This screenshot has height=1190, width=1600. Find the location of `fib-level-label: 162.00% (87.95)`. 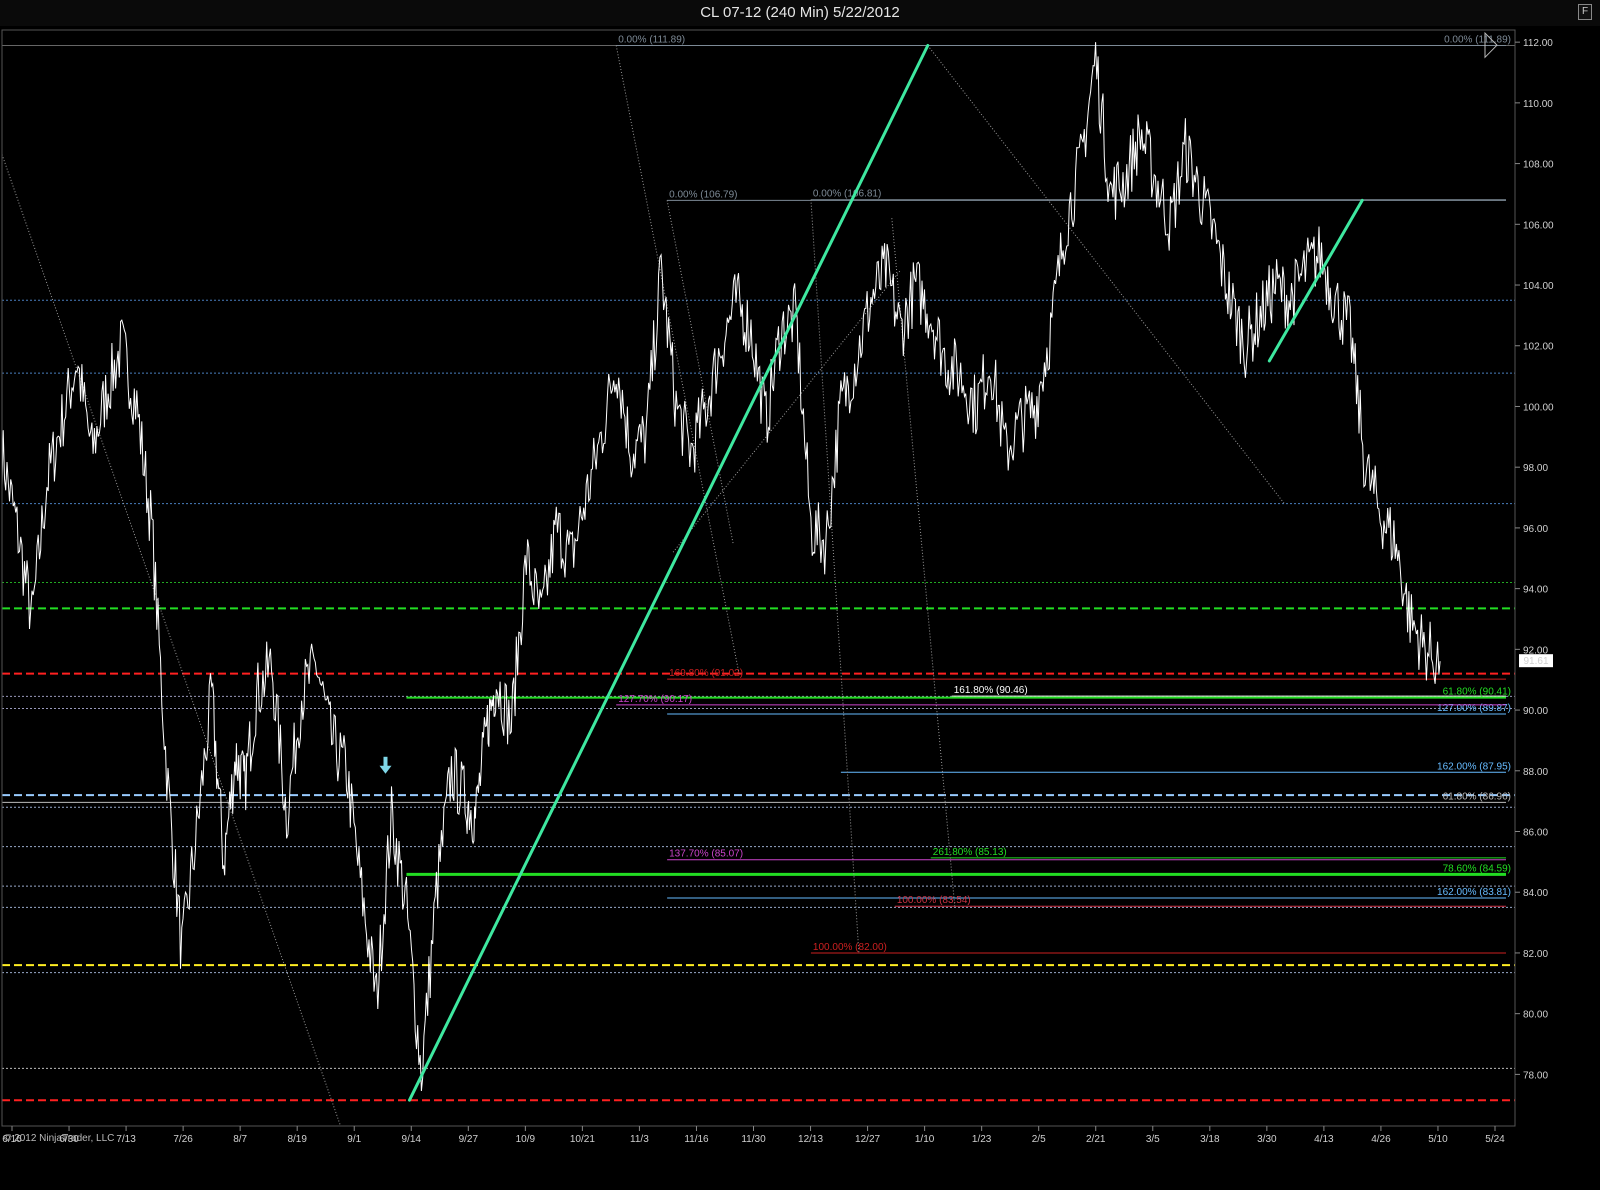

fib-level-label: 162.00% (87.95) is located at coordinates (1474, 766).